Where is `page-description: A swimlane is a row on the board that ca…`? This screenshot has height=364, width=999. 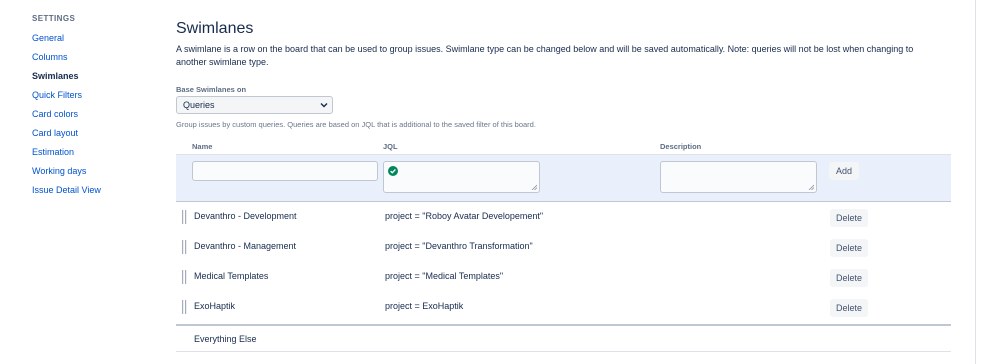 page-description: A swimlane is a row on the board that ca… is located at coordinates (545, 55).